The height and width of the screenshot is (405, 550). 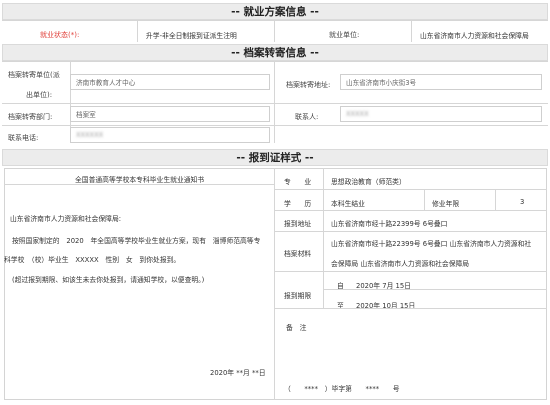 What do you see at coordinates (170, 135) in the screenshot?
I see `archive-phone-input: XXXXXX` at bounding box center [170, 135].